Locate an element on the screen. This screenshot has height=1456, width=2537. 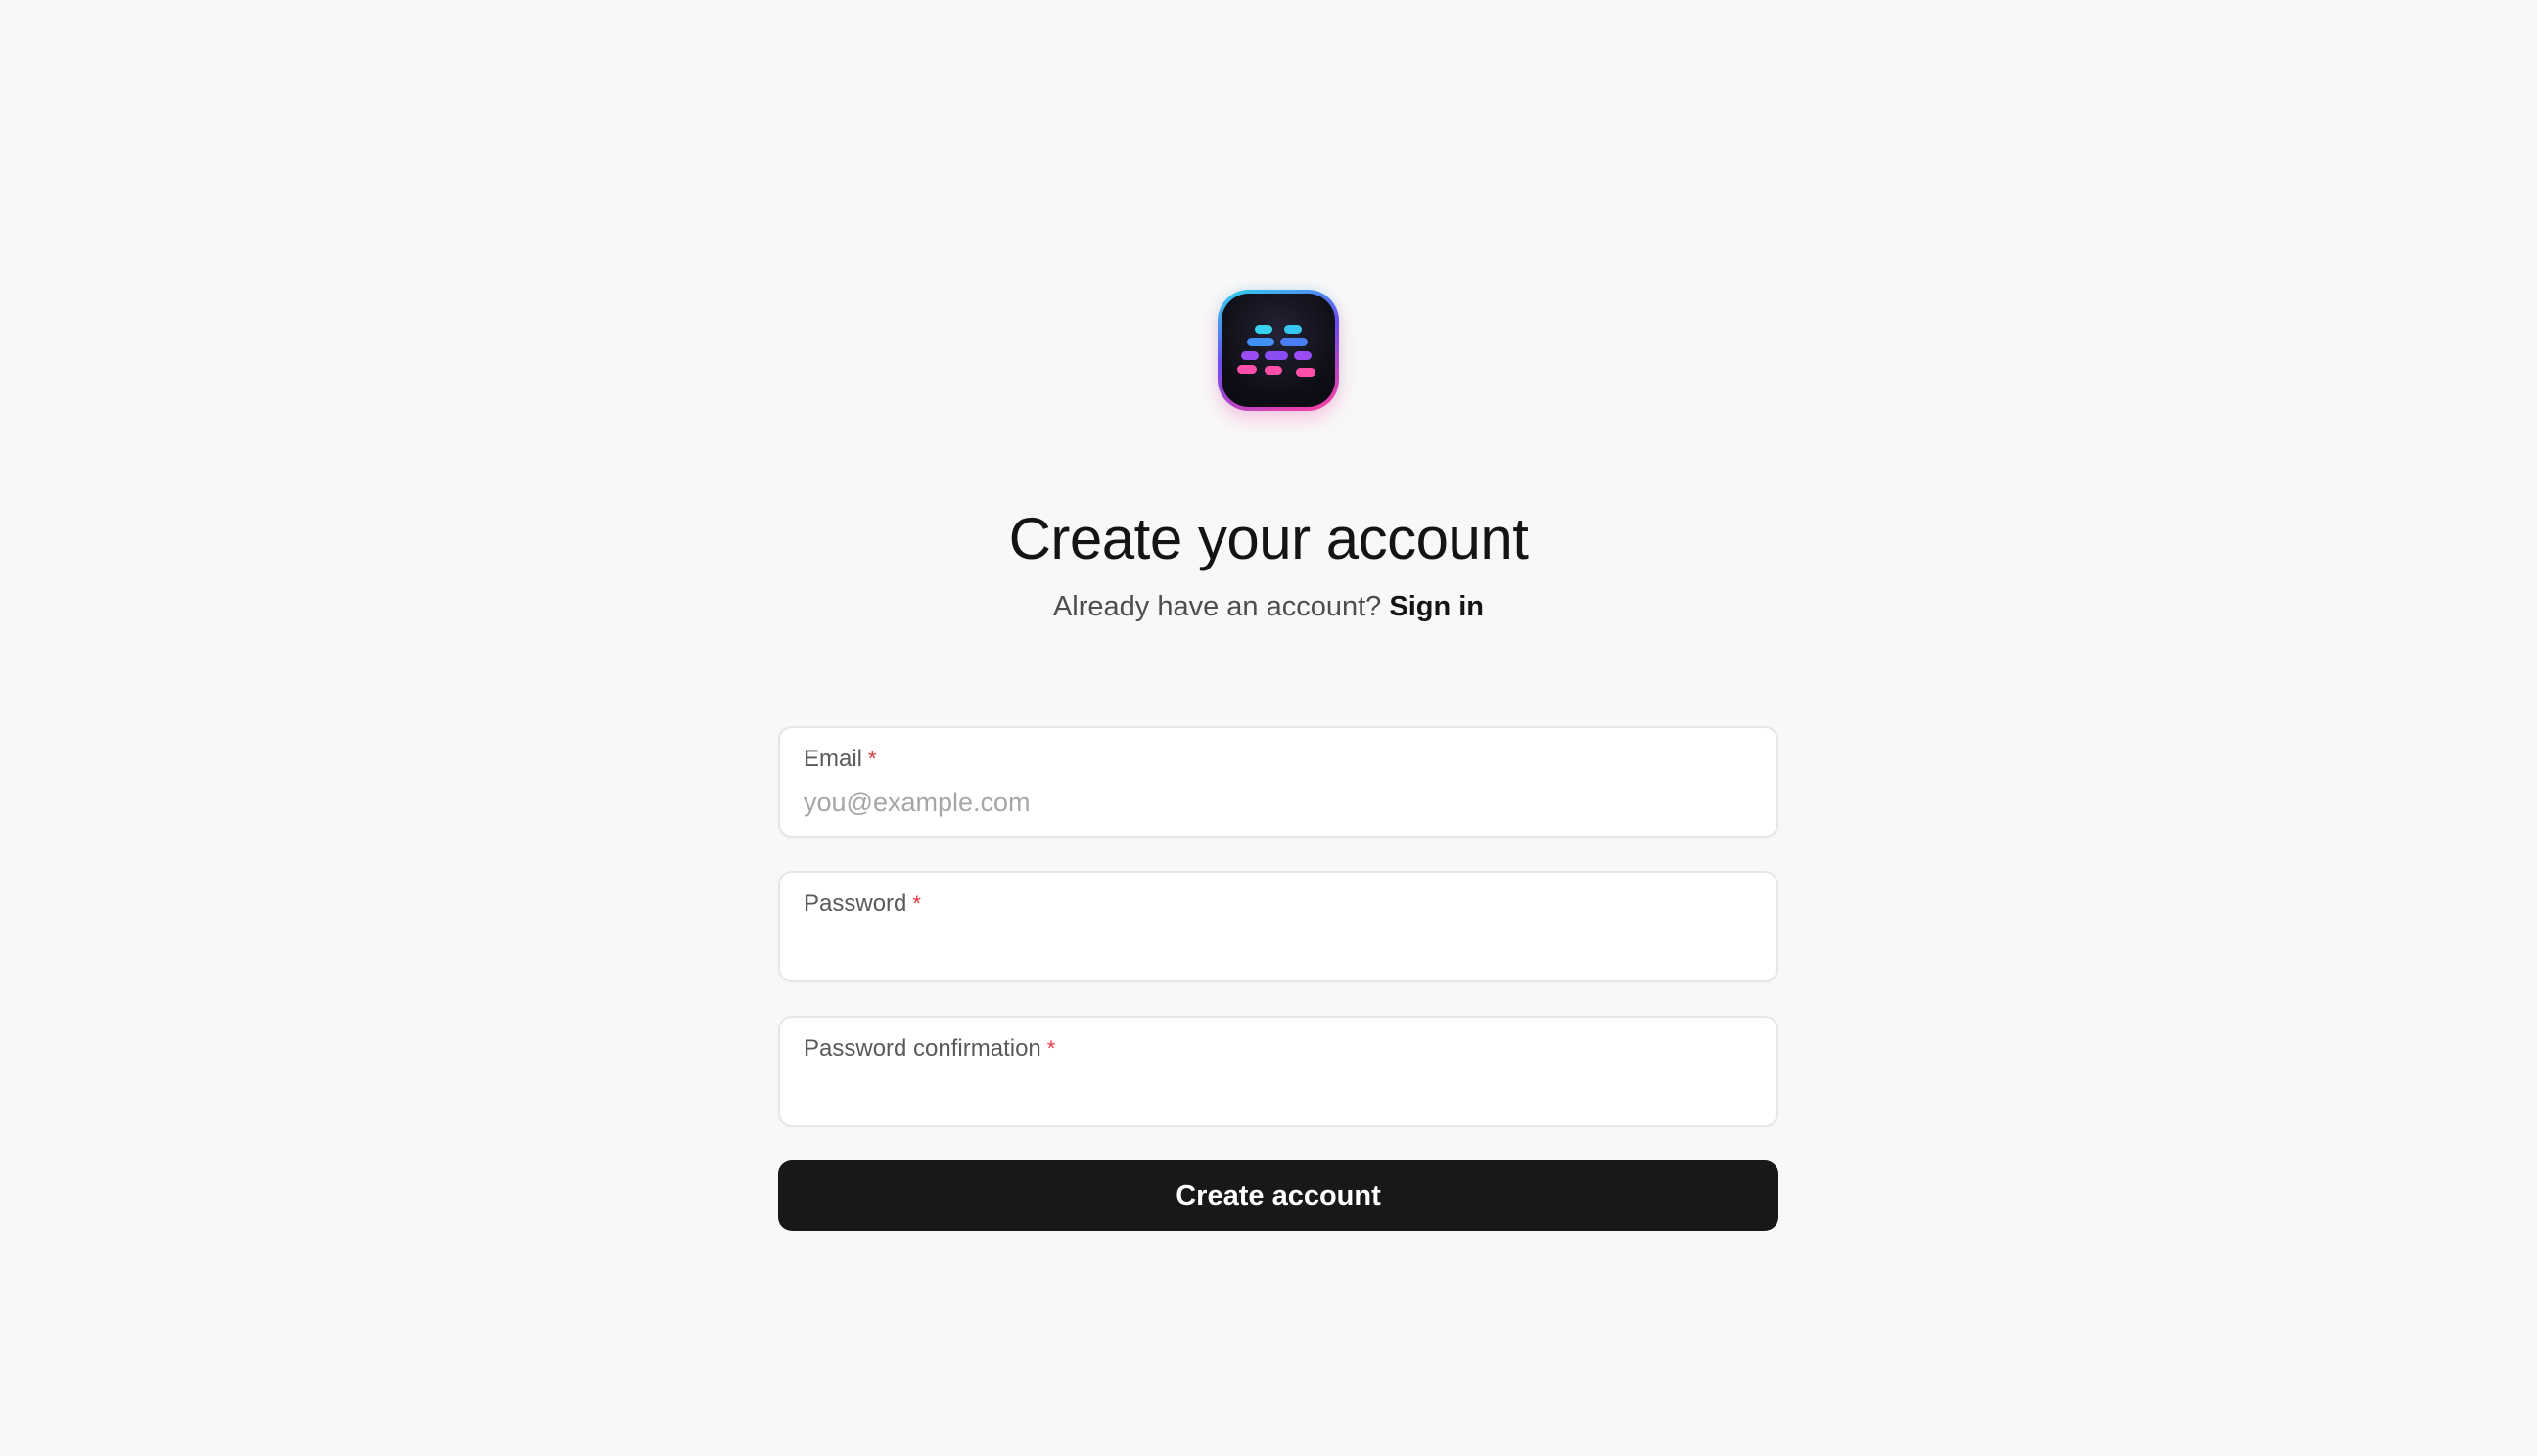
password-required-mark: * is located at coordinates (916, 903).